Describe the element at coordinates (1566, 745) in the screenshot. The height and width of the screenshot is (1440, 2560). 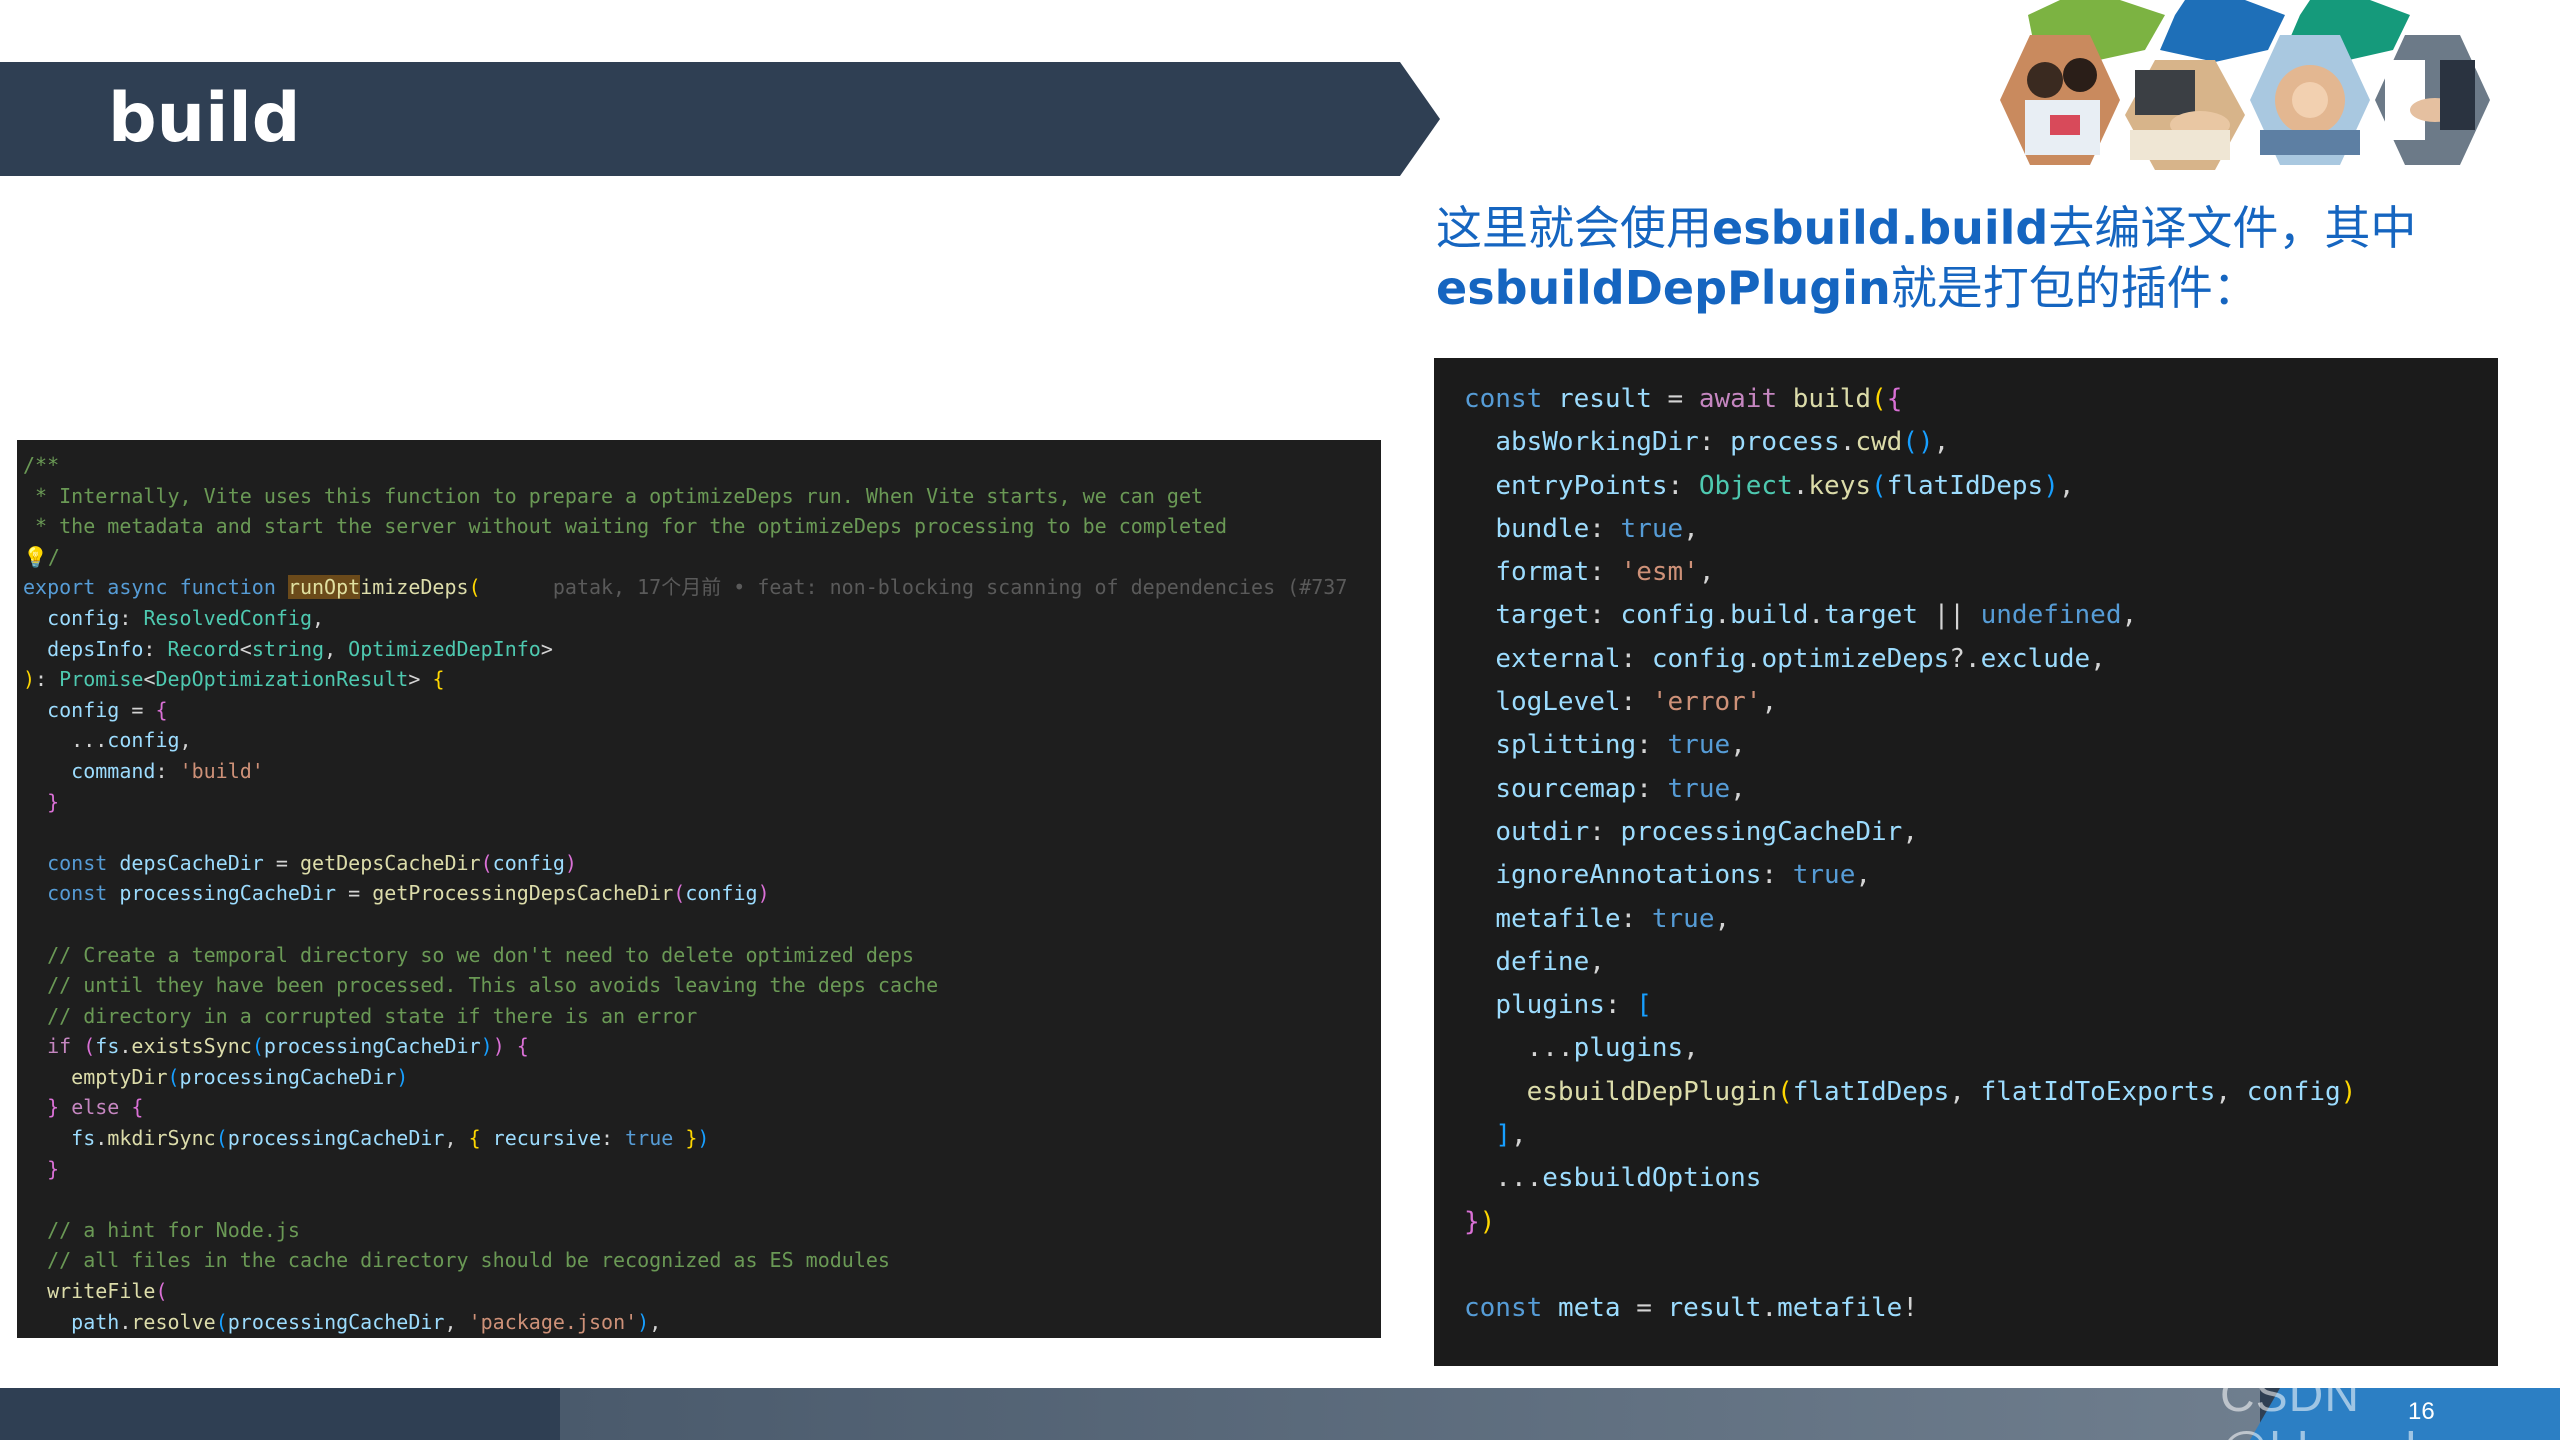
I see `code-token: splitting` at that location.